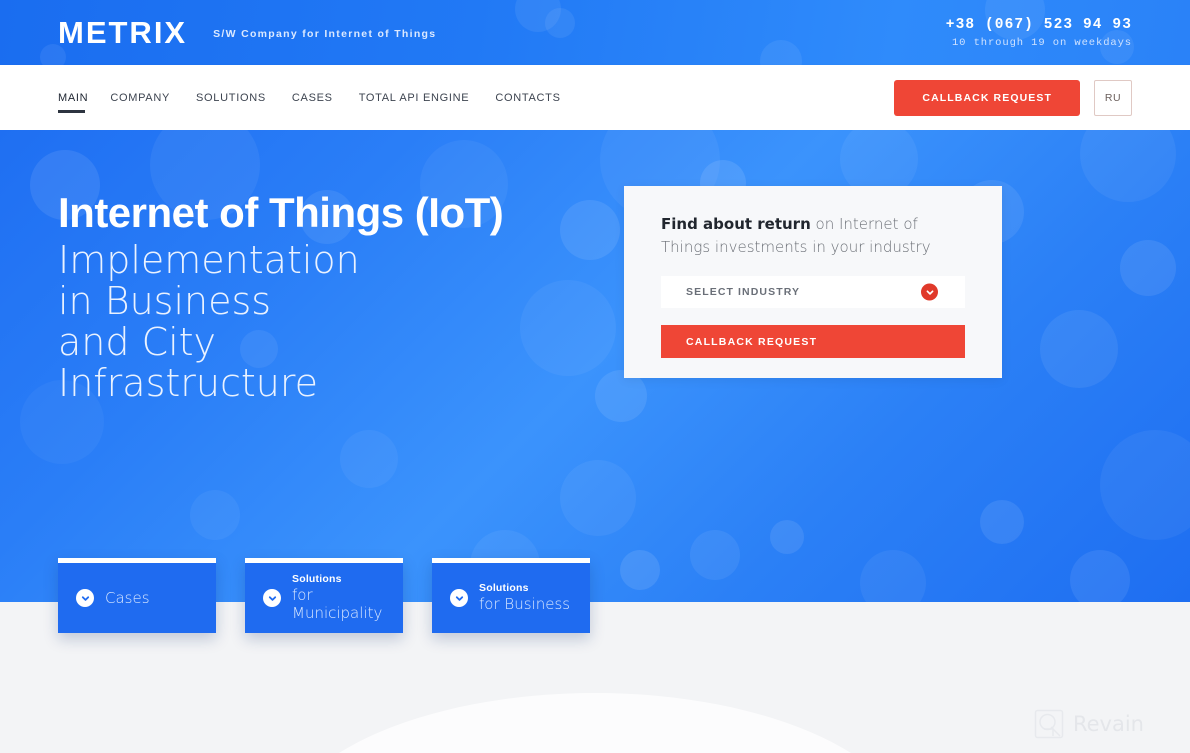 The height and width of the screenshot is (753, 1190). I want to click on promo-card-cases: Cases, so click(137, 595).